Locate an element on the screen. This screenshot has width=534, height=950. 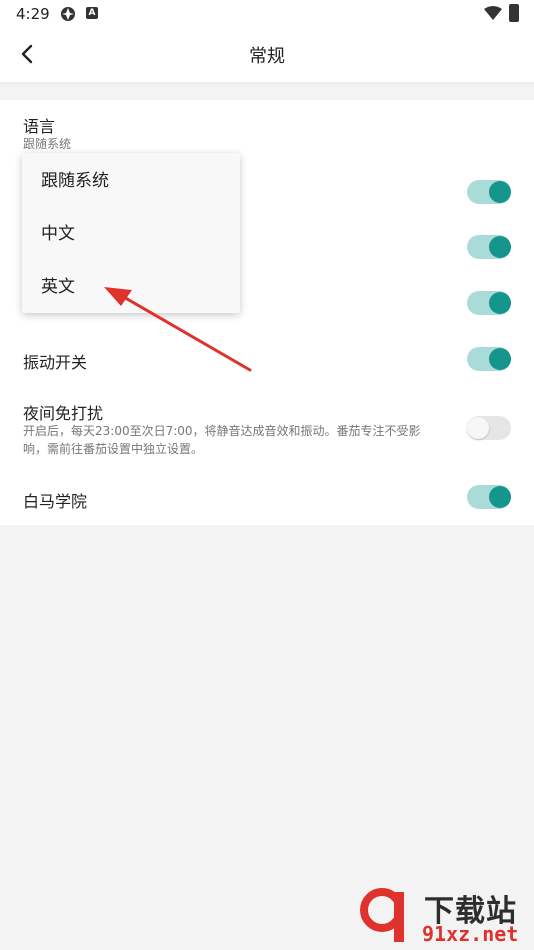
baima-title: 白马学院 is located at coordinates (55, 501).